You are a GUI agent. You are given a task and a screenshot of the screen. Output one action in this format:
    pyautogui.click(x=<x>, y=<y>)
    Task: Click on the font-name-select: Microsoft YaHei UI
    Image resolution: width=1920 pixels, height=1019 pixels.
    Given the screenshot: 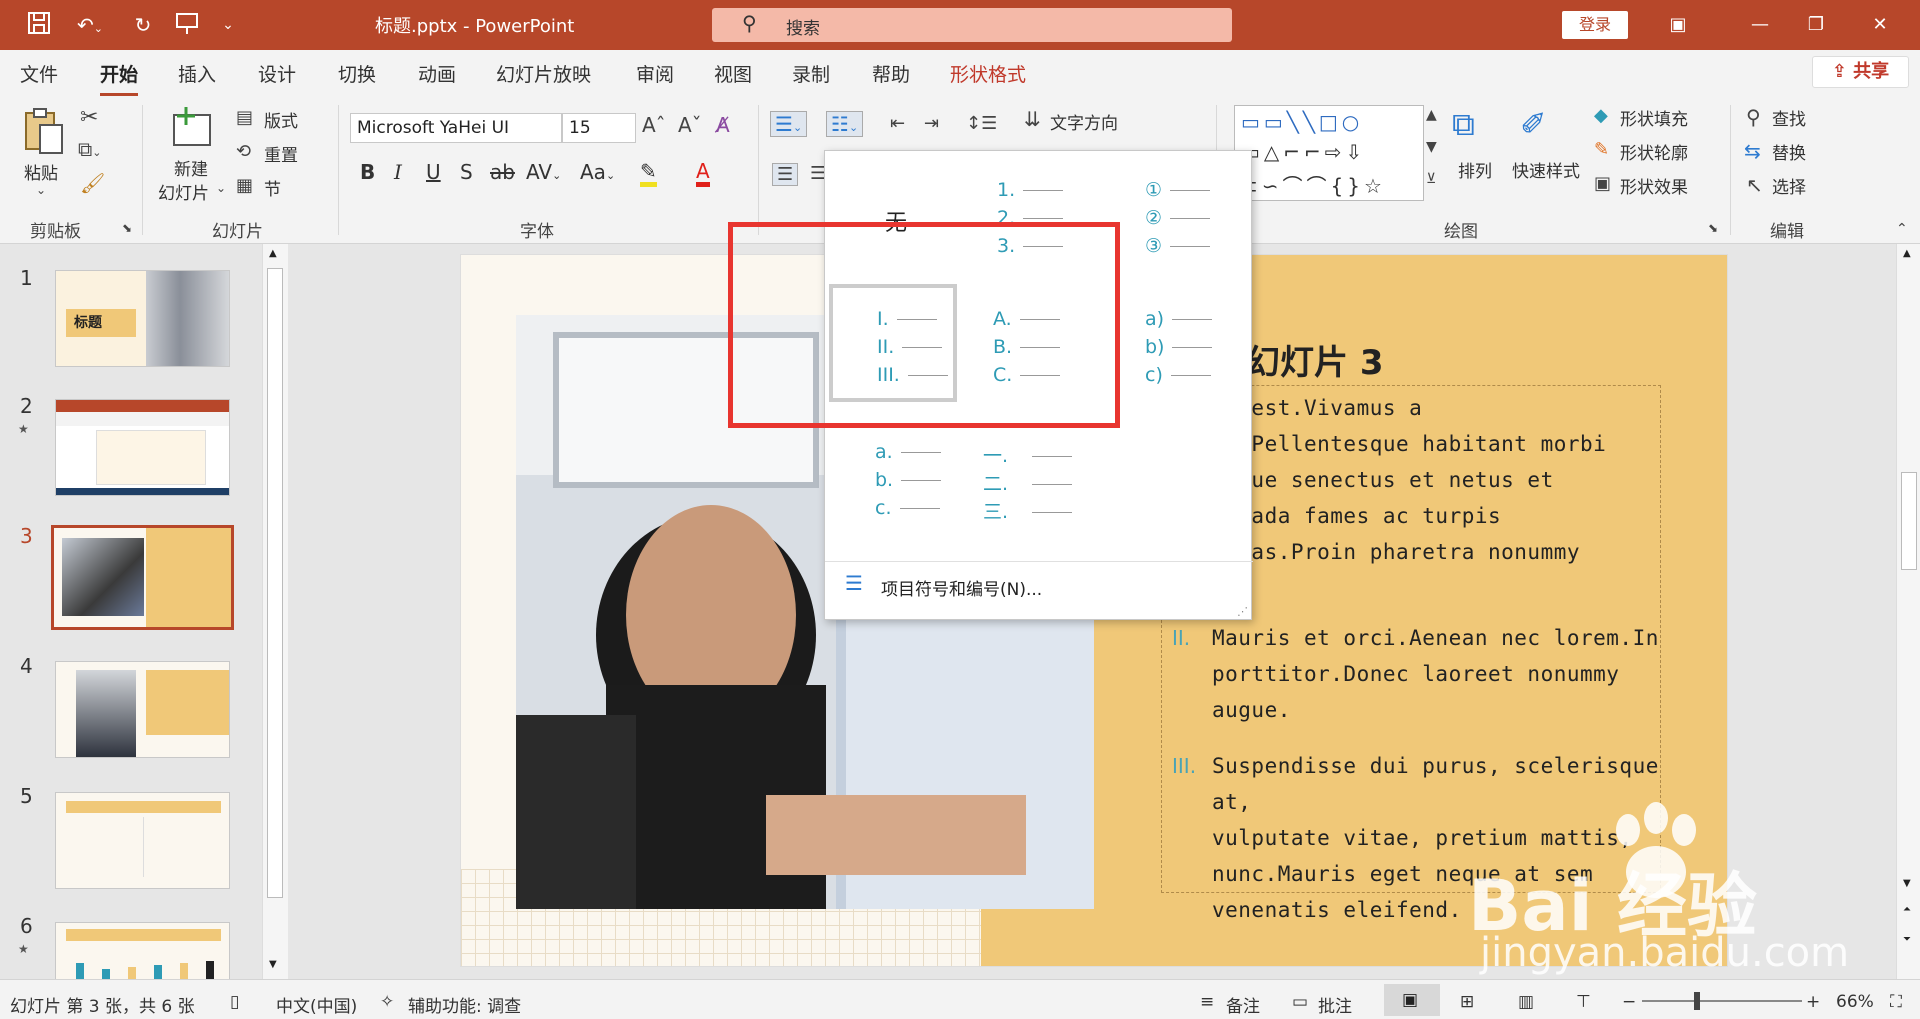 What is the action you would take?
    pyautogui.click(x=456, y=128)
    